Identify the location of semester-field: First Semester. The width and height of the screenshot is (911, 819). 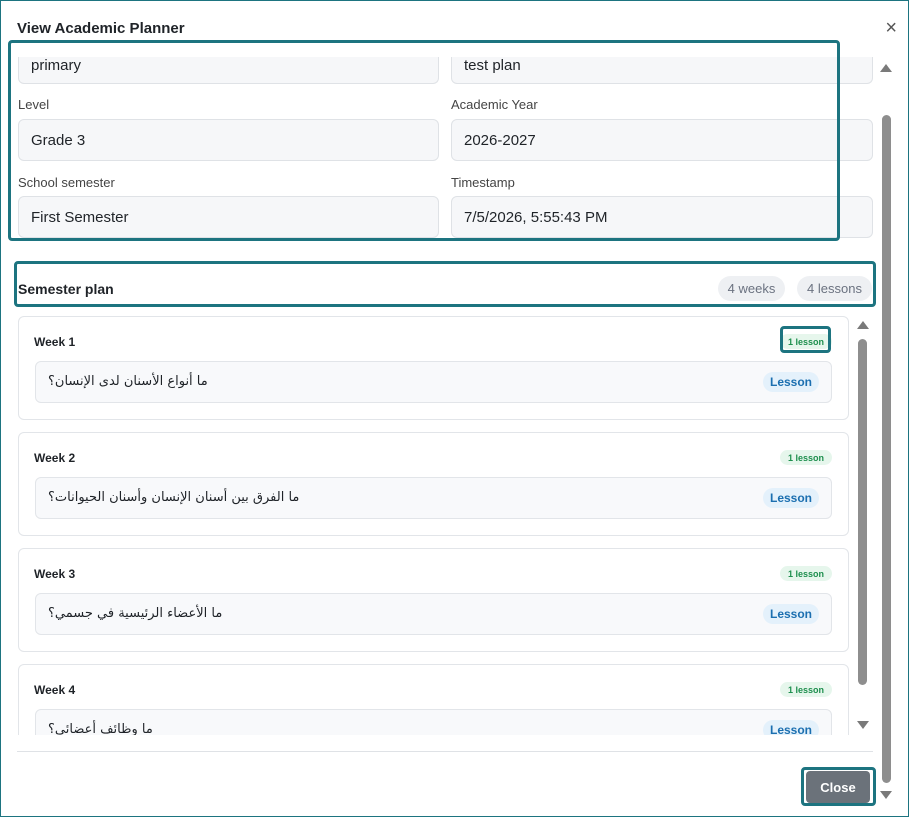
(228, 217).